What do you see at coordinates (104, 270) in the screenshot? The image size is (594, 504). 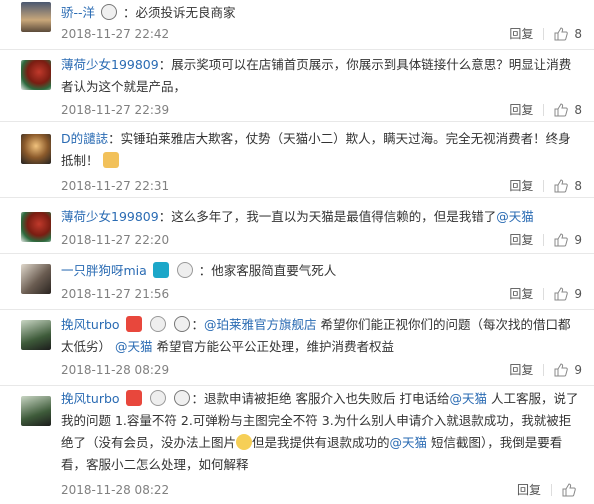 I see `comment-username: 一只胖狗呀mia` at bounding box center [104, 270].